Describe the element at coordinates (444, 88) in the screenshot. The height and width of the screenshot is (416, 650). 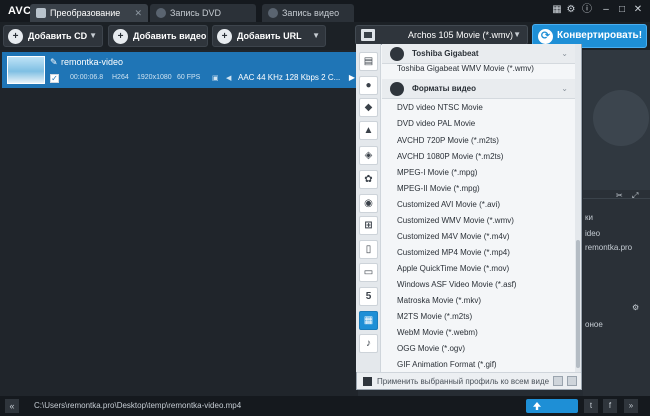
I see `group-title: Форматы видео` at that location.